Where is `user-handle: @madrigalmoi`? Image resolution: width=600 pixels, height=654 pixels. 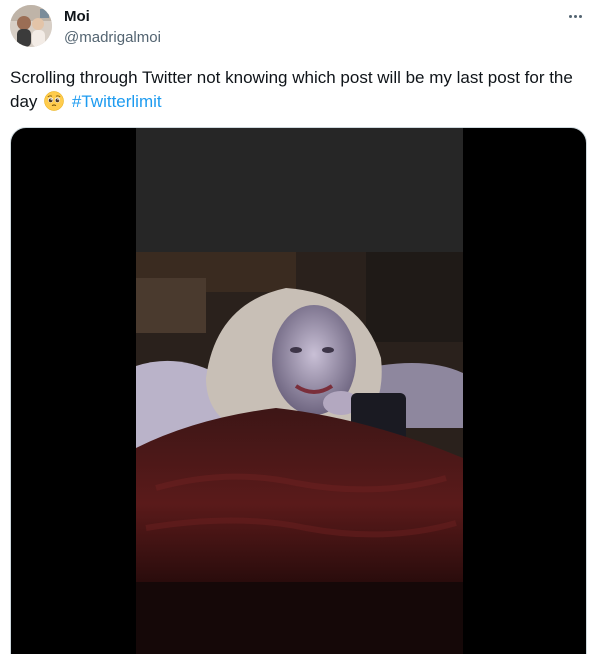
user-handle: @madrigalmoi is located at coordinates (112, 38).